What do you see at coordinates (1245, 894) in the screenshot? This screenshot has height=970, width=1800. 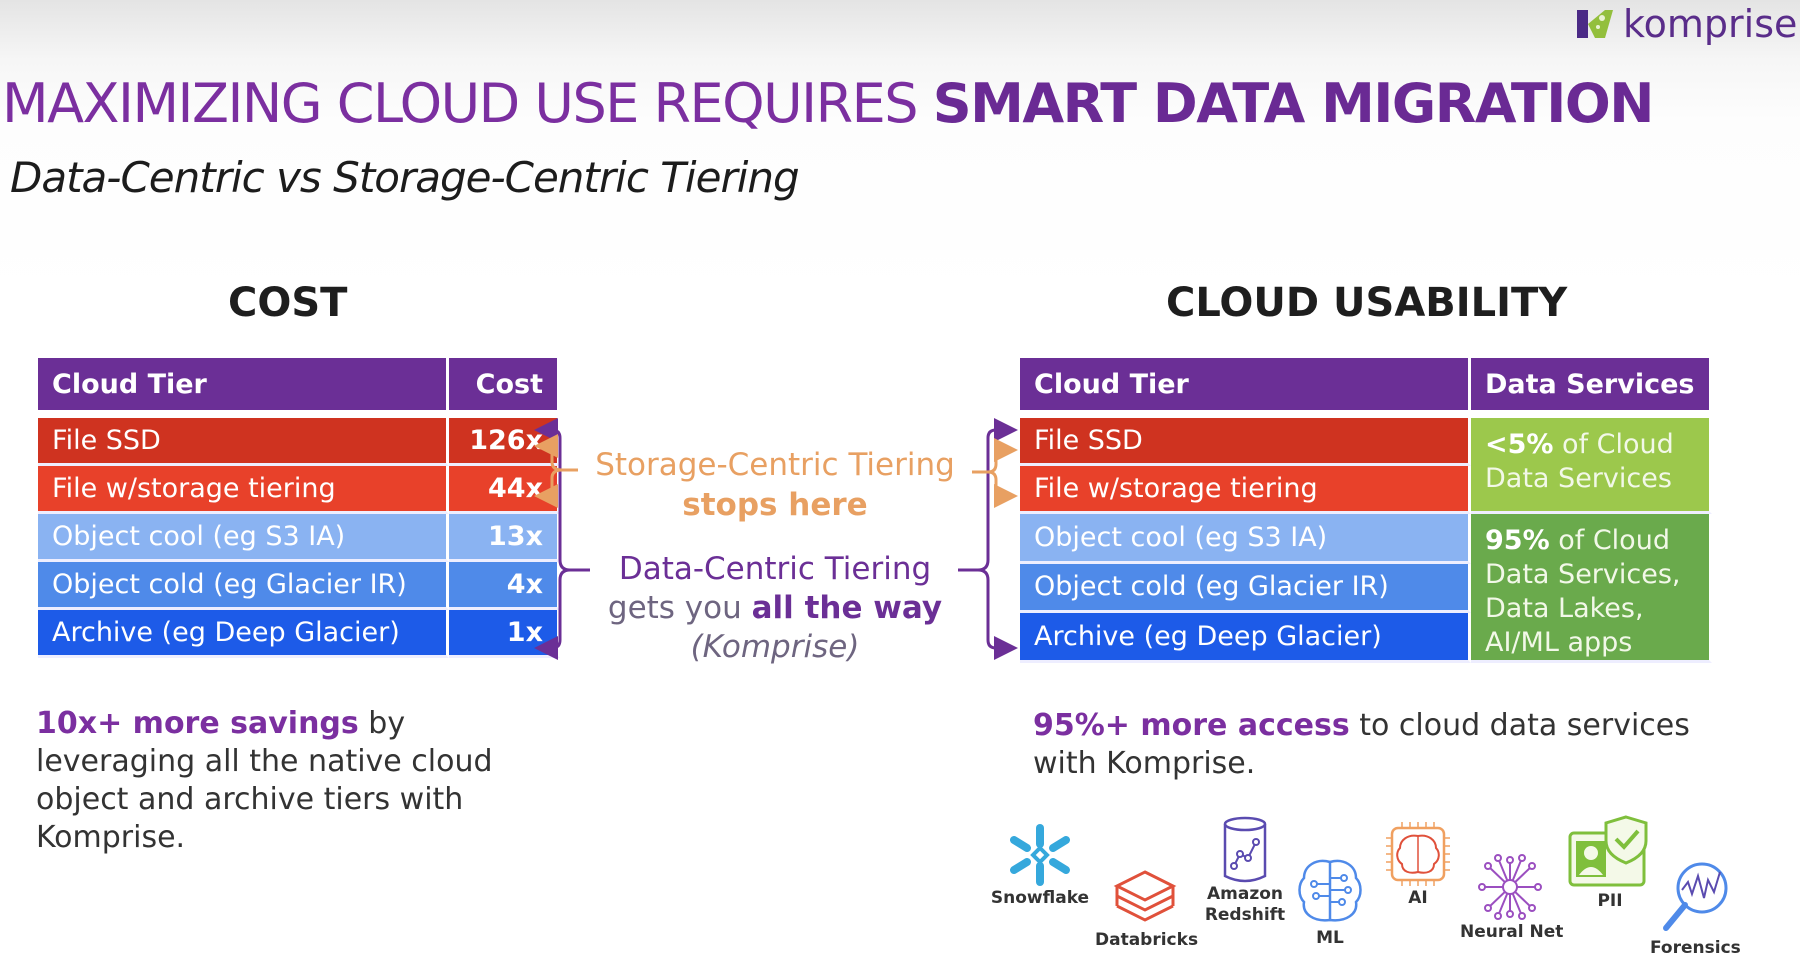 I see `redshift-label-line1: Amazon` at bounding box center [1245, 894].